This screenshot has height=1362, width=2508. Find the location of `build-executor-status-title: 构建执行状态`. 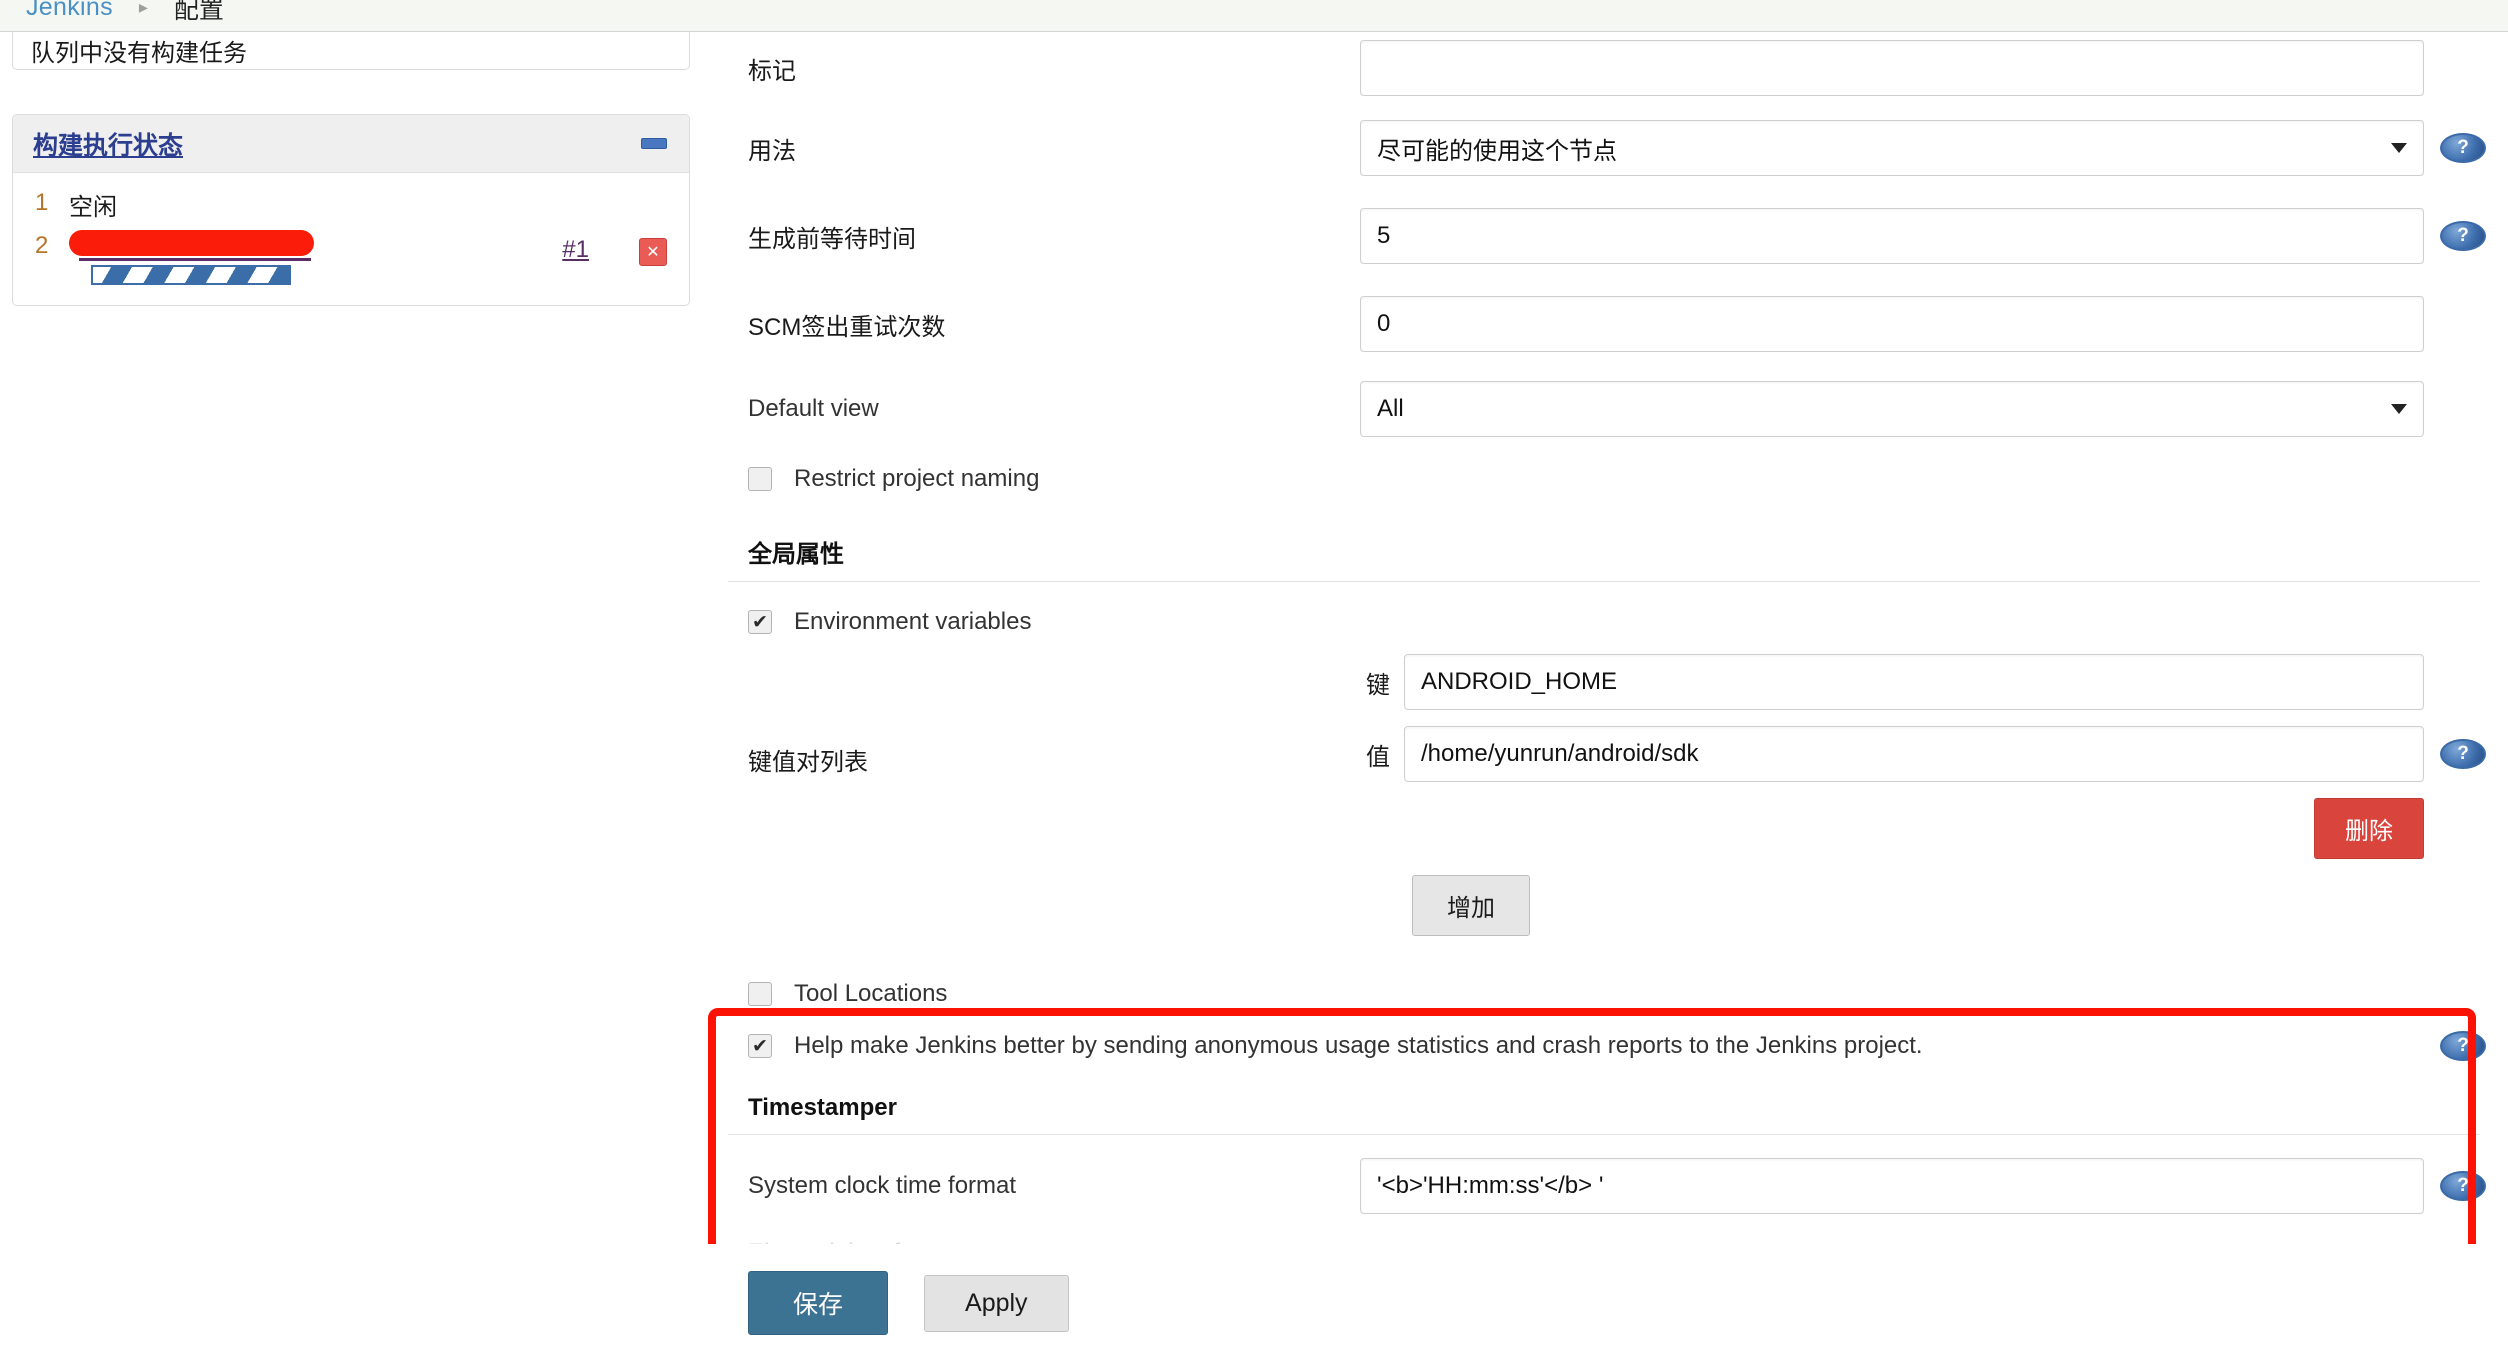

build-executor-status-title: 构建执行状态 is located at coordinates (108, 144).